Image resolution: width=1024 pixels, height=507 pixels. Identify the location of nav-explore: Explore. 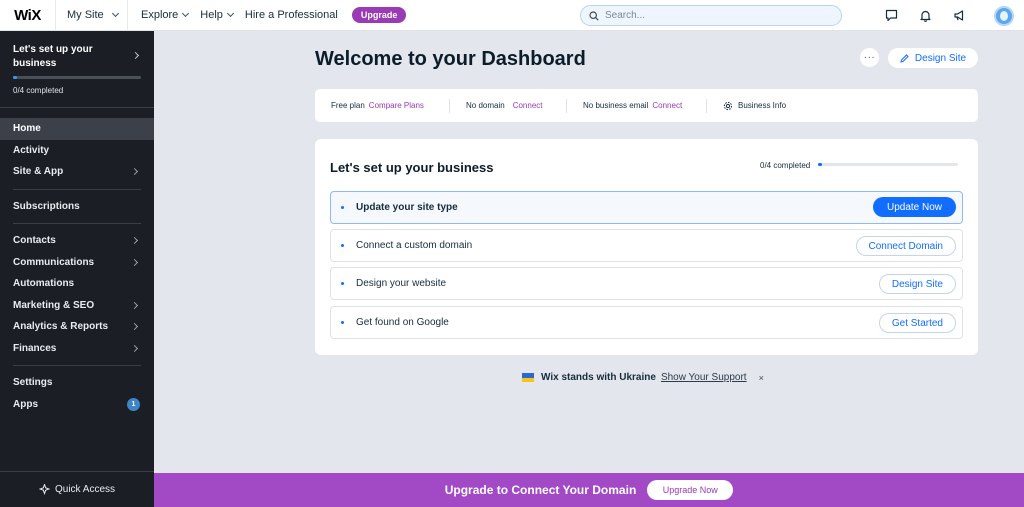
(165, 15).